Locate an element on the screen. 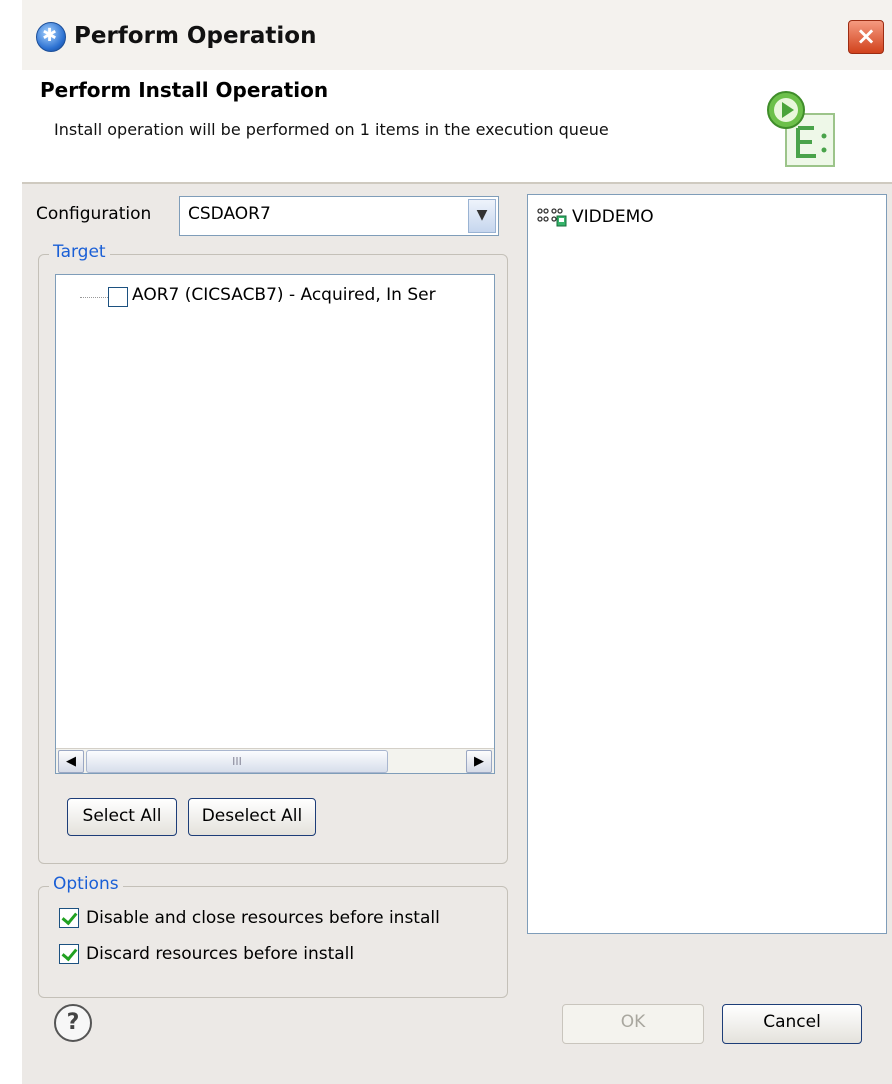  horizontal-scrollbar: ◀ III ▶ is located at coordinates (275, 760).